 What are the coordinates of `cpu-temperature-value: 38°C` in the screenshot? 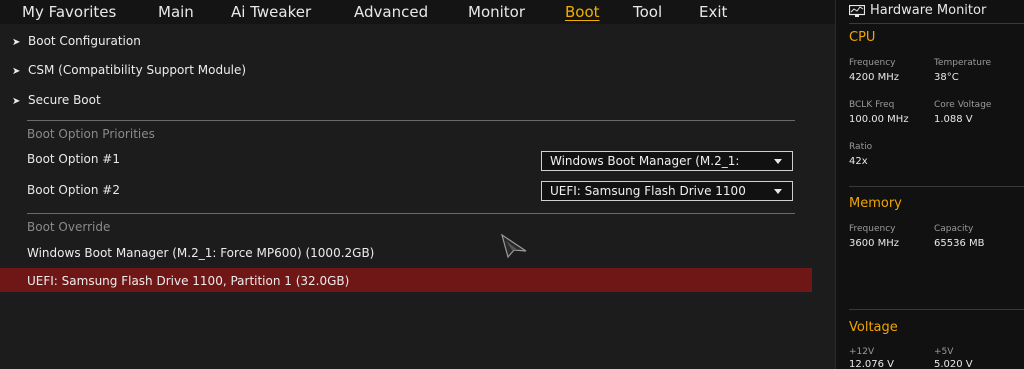 It's located at (946, 77).